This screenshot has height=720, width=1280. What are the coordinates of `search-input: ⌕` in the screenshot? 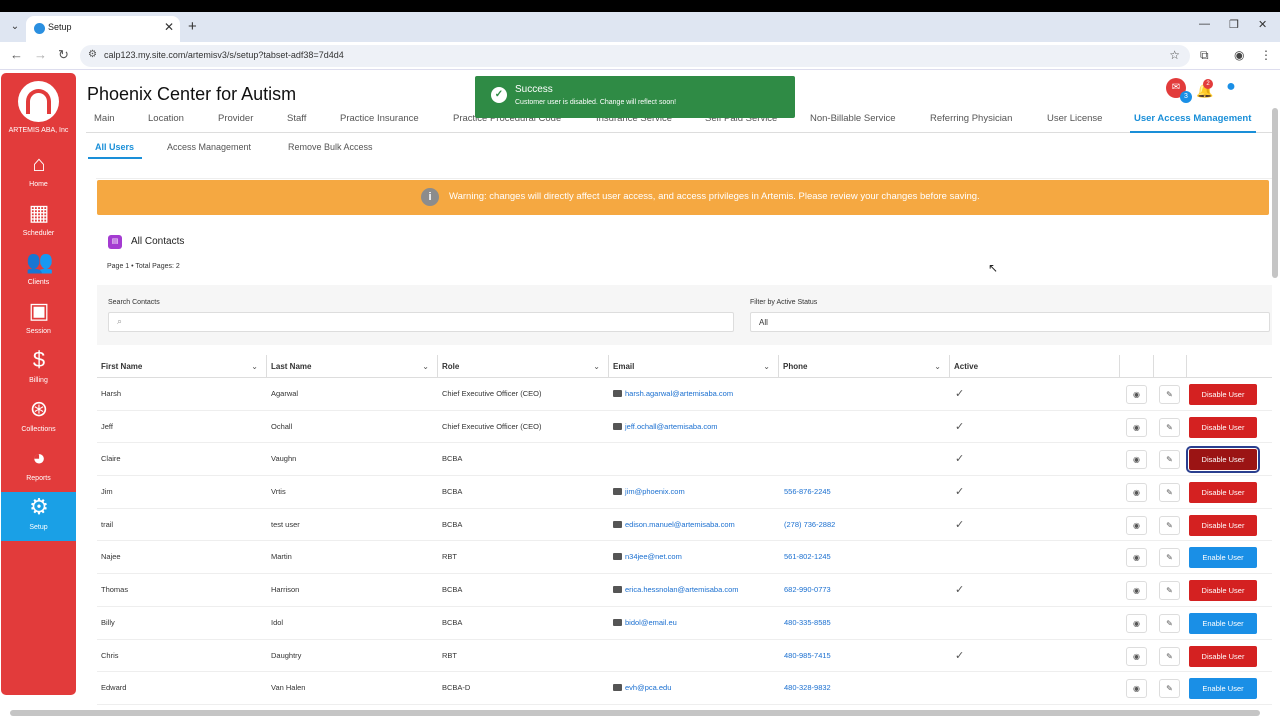 It's located at (421, 322).